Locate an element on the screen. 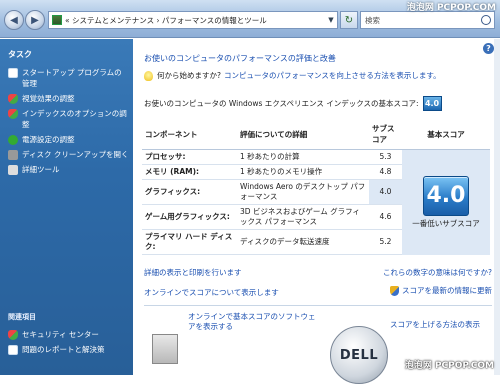  base-score-big-badge: 4.0 is located at coordinates (446, 195).